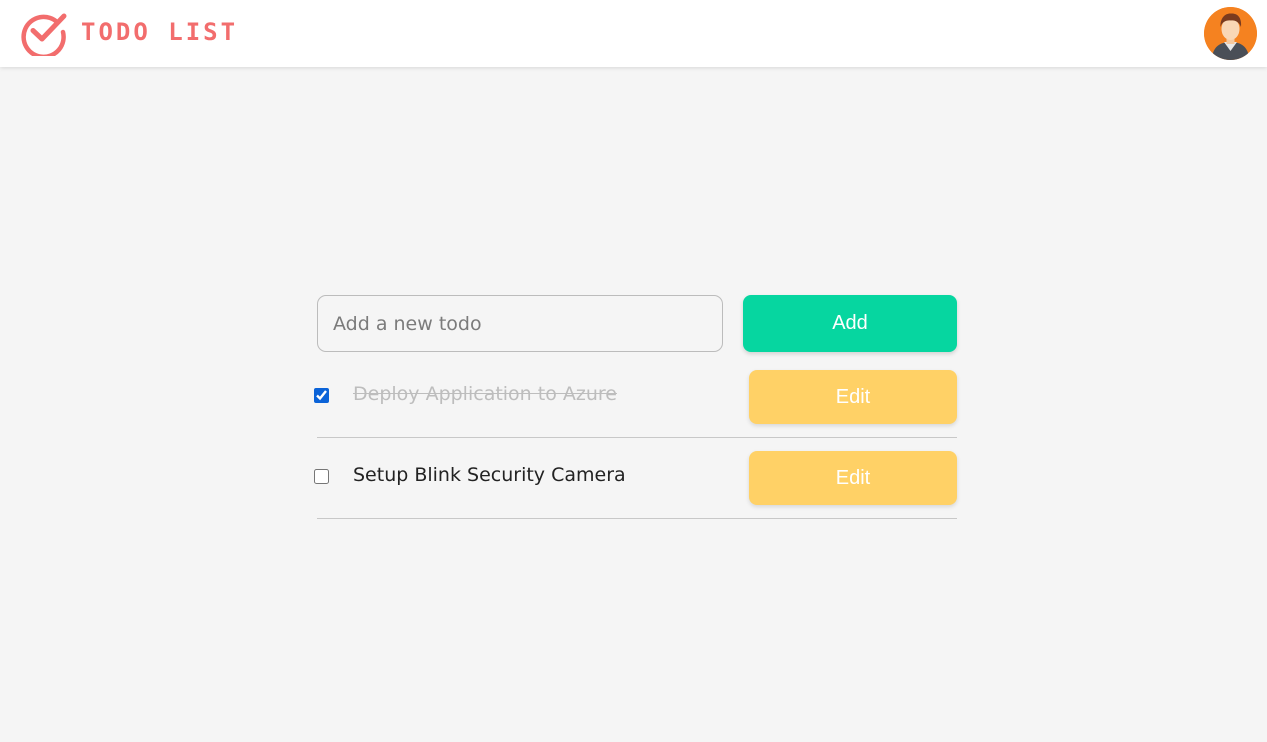  I want to click on user-avatar-icon, so click(1230, 33).